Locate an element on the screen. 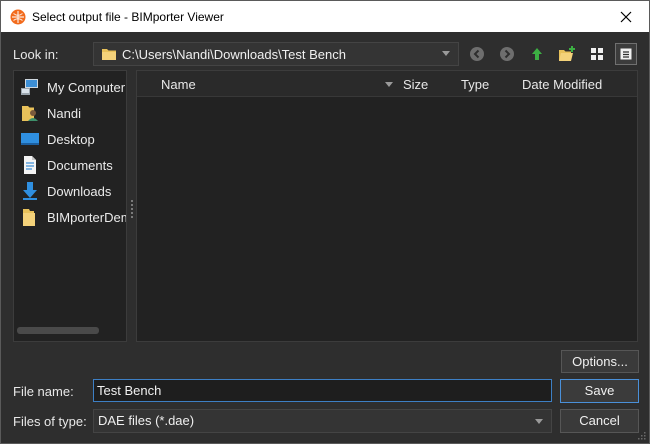 The width and height of the screenshot is (650, 444). file-list-header: Name Size Type Date Modified is located at coordinates (387, 84).